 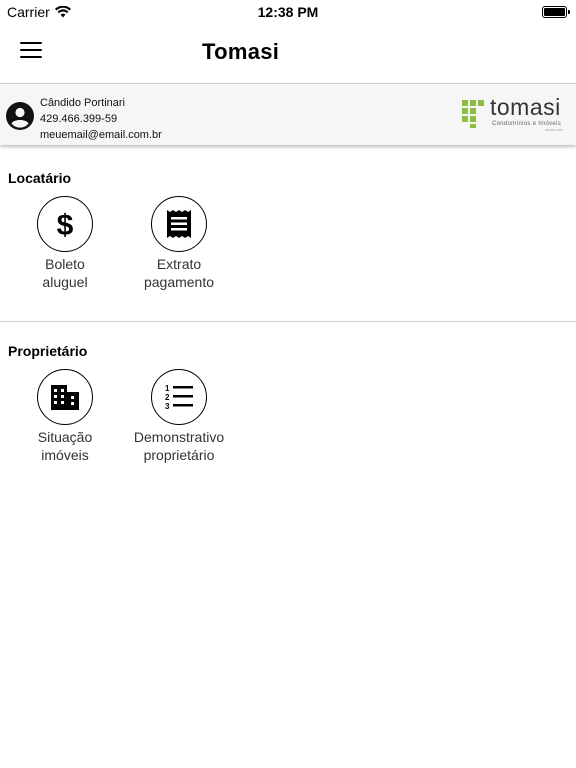 What do you see at coordinates (525, 107) in the screenshot?
I see `logo-text: tomasi` at bounding box center [525, 107].